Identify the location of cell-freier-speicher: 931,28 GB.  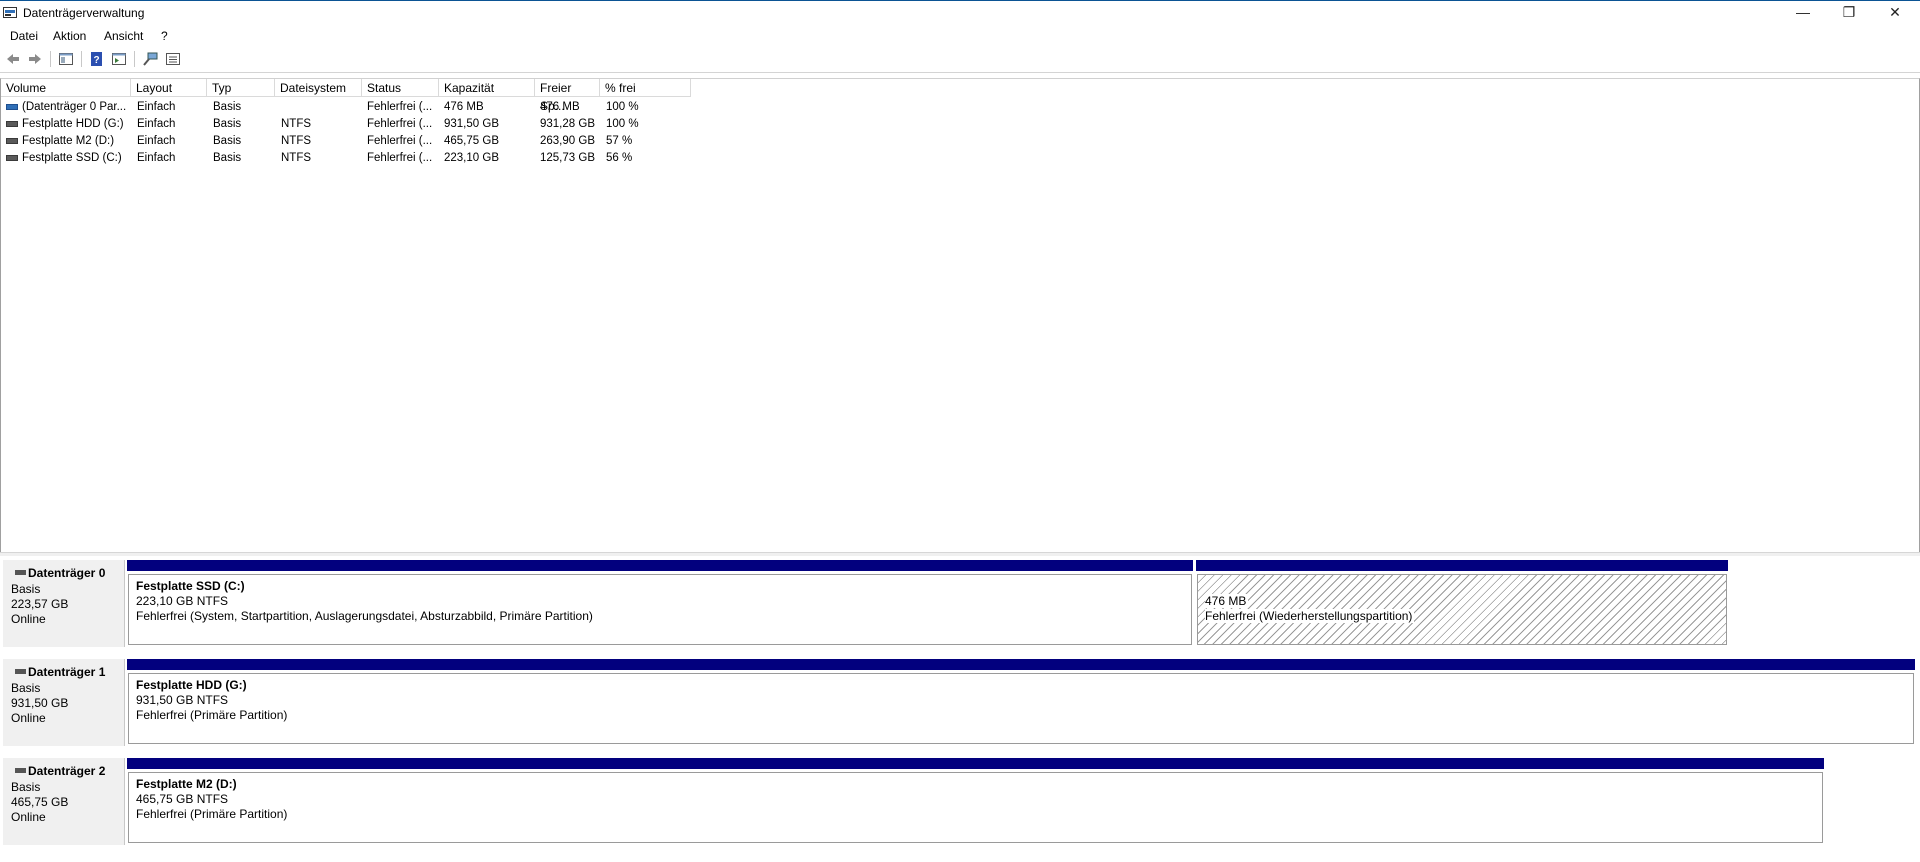
(567, 124).